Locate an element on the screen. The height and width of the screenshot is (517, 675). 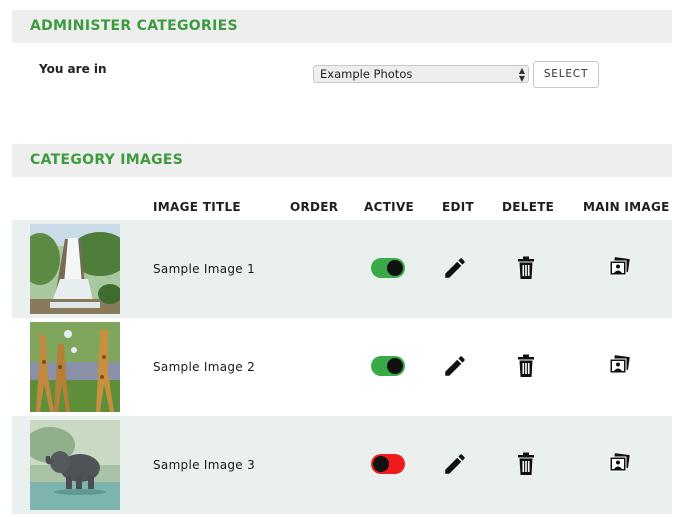
image-title: Sample Image 2 is located at coordinates (204, 367).